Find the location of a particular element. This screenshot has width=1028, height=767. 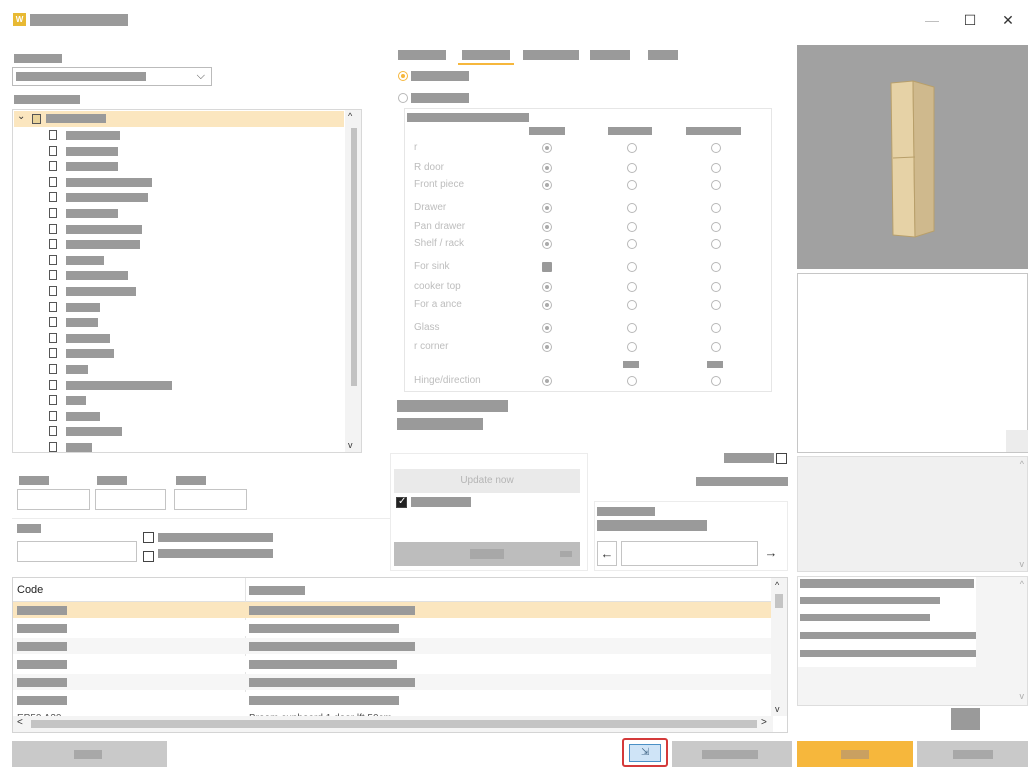

tree-scrollbar: ^ v is located at coordinates (353, 281).